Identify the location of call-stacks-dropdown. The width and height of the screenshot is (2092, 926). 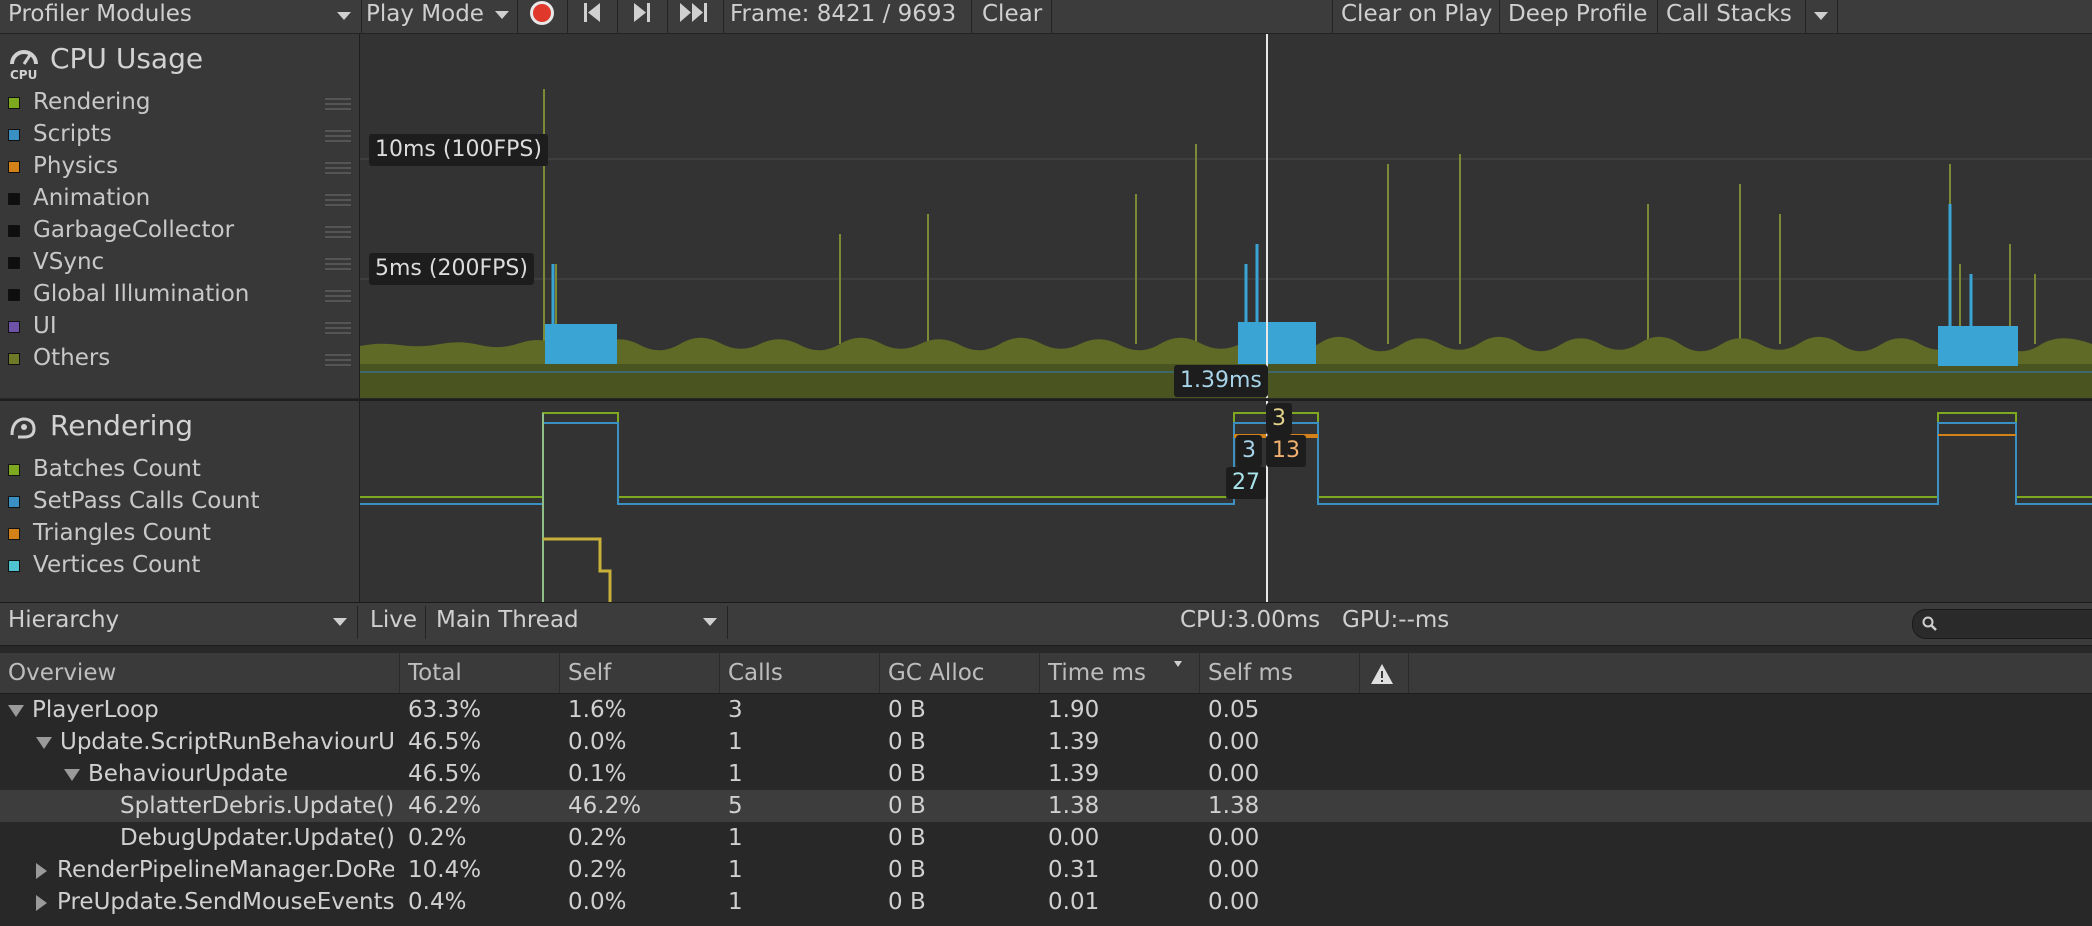
(1822, 16).